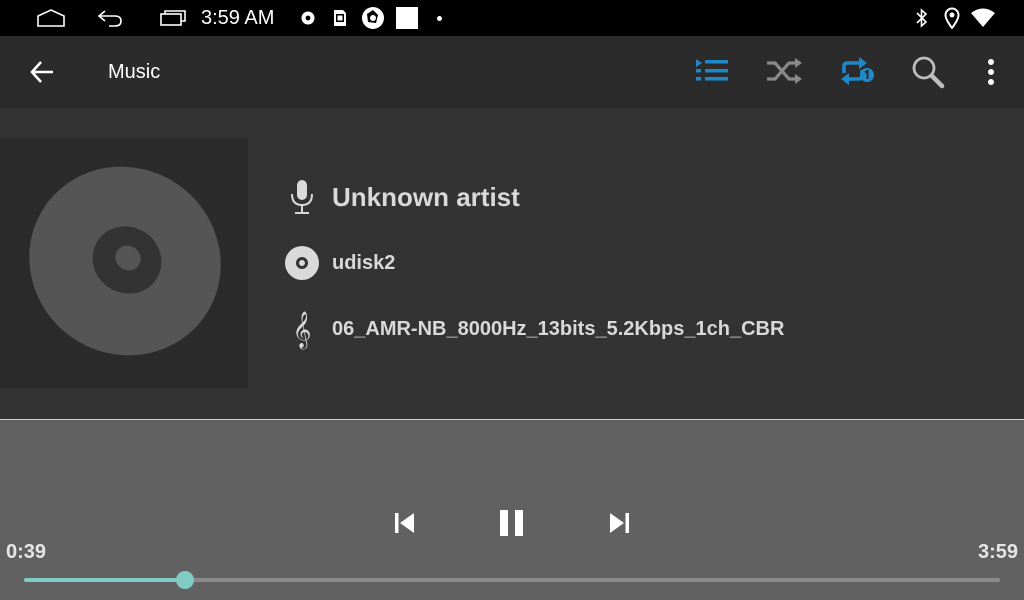 This screenshot has width=1024, height=600. I want to click on album-name: udisk2, so click(364, 262).